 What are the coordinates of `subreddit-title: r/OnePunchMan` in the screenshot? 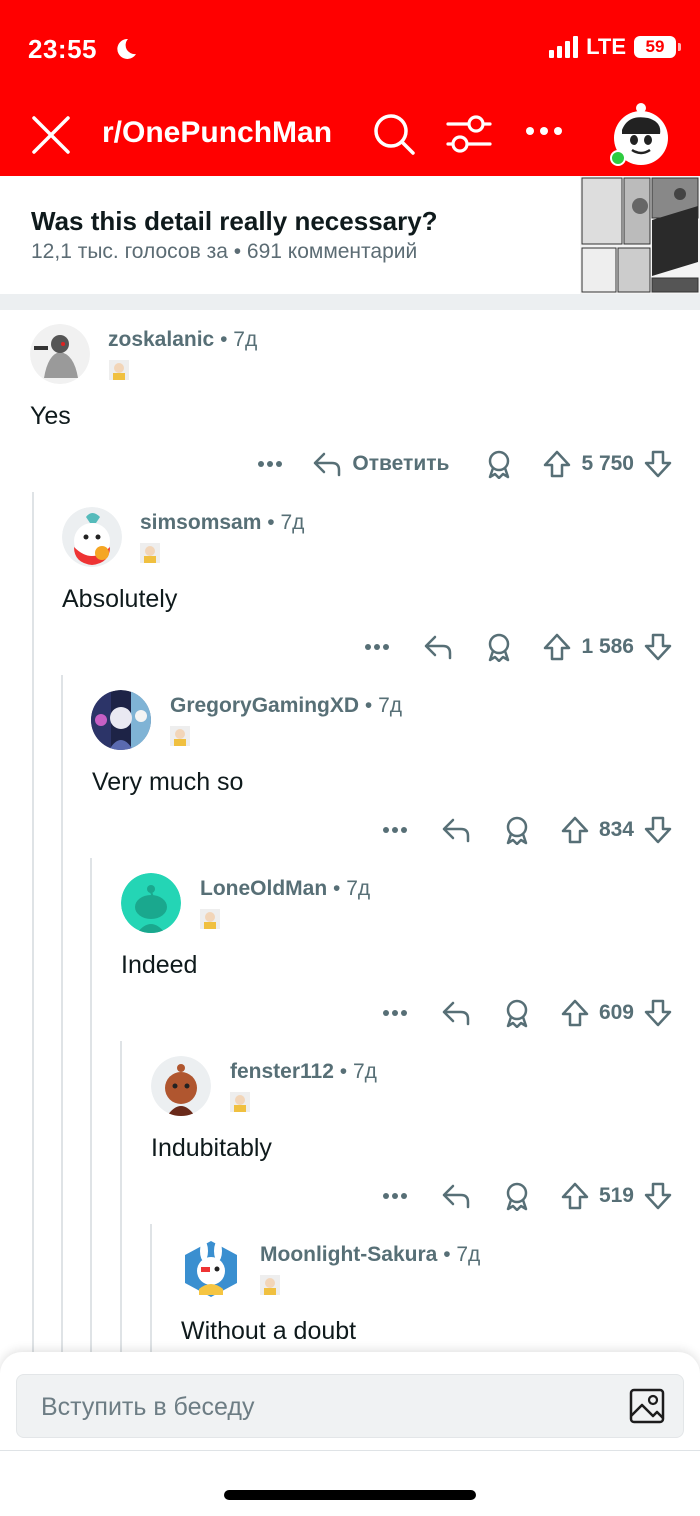 It's located at (217, 133).